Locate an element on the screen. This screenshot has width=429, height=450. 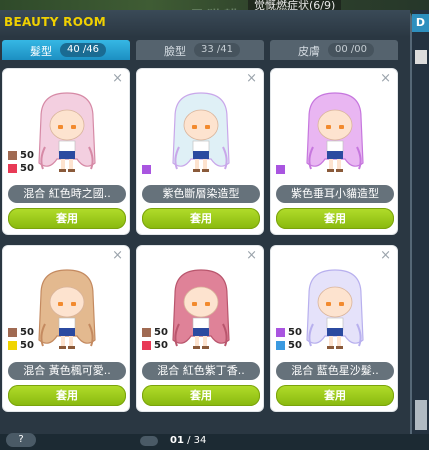
style-name: 混合 黃色楓可愛.. is located at coordinates (67, 371).